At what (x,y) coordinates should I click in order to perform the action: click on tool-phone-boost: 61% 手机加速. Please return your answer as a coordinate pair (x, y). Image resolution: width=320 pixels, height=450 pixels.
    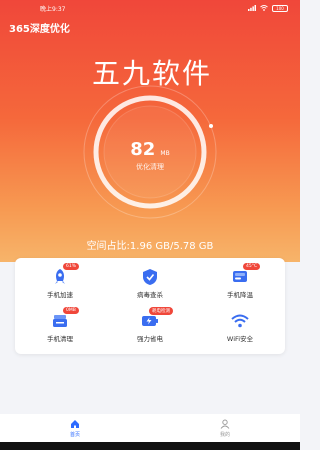
    Looking at the image, I should click on (60, 282).